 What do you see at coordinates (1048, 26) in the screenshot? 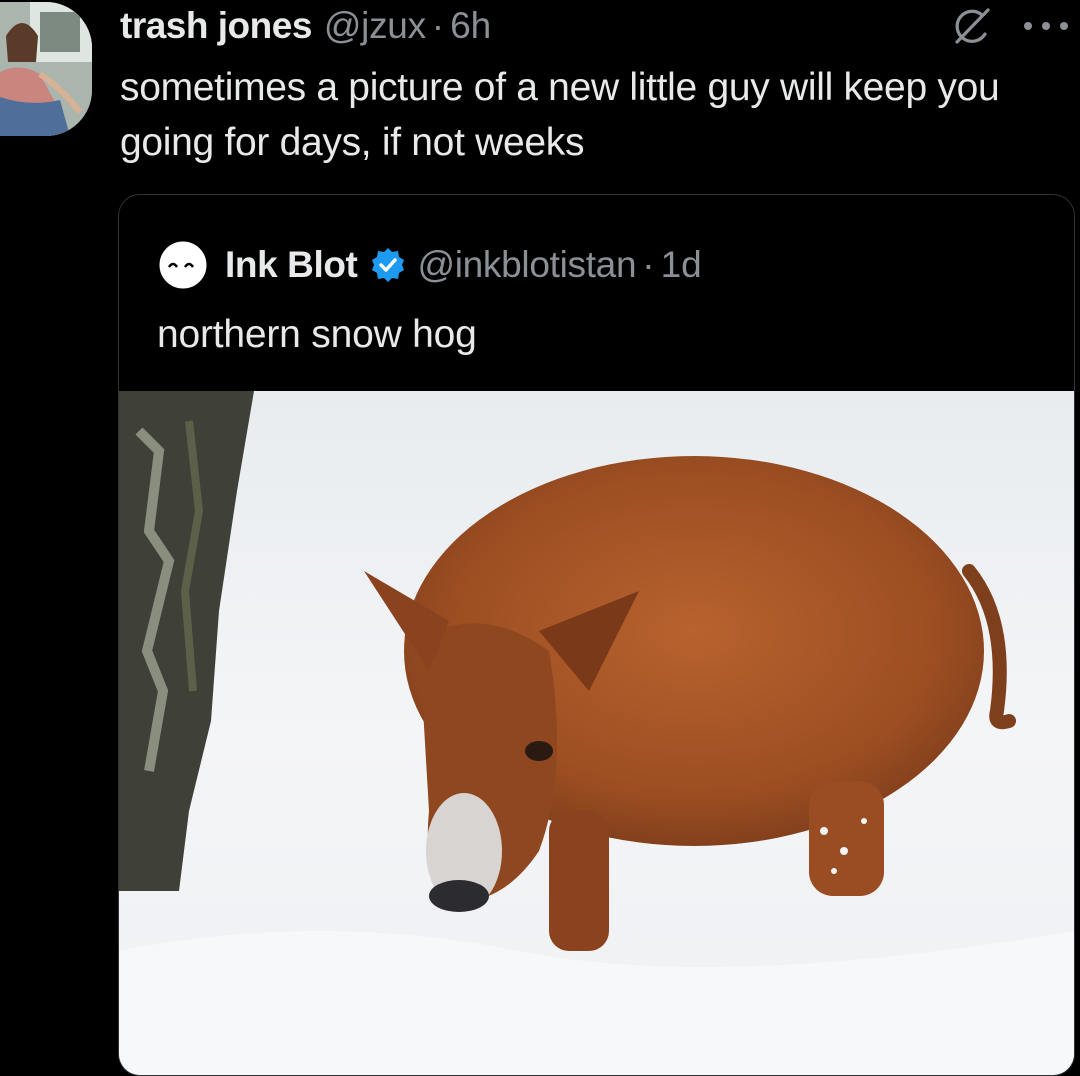
I see `more-options-icon` at bounding box center [1048, 26].